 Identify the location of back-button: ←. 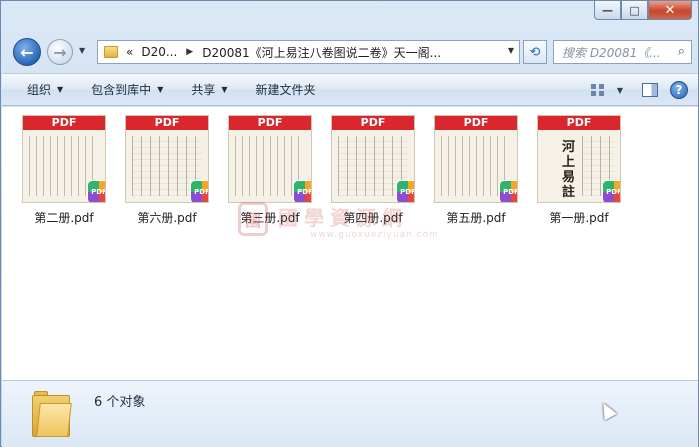
(27, 52).